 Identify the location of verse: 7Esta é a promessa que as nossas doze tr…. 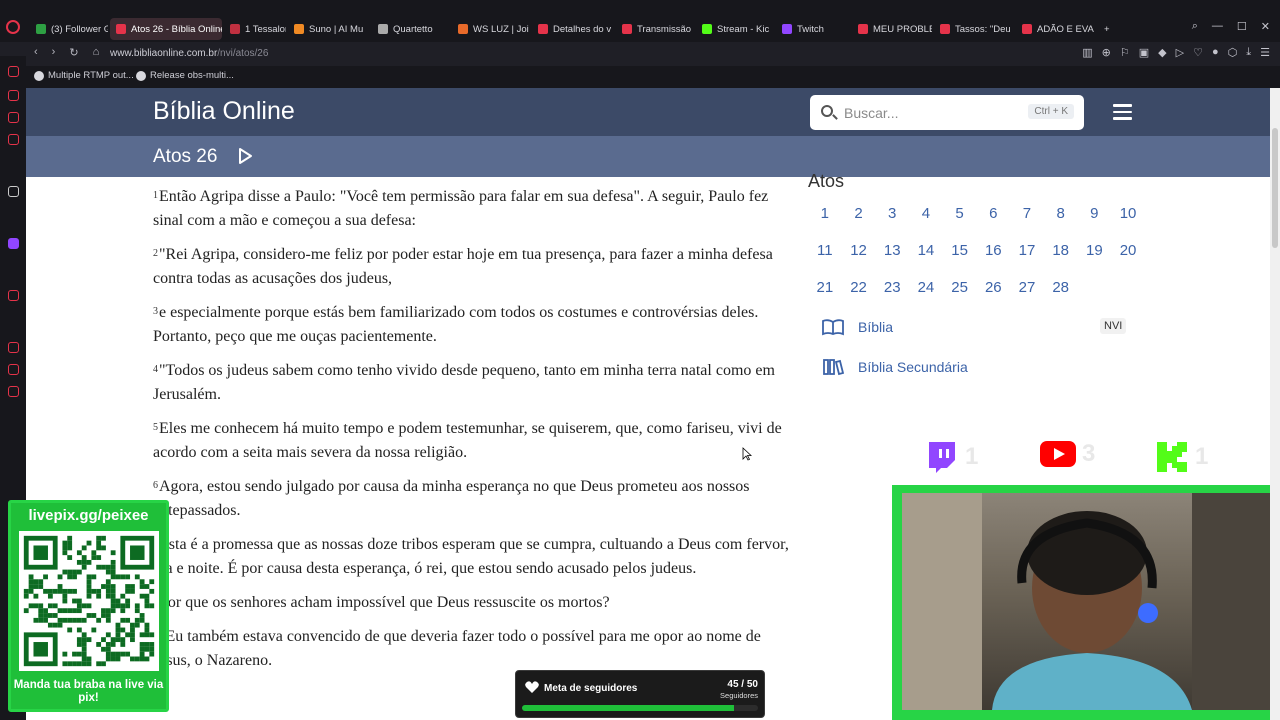
(475, 557).